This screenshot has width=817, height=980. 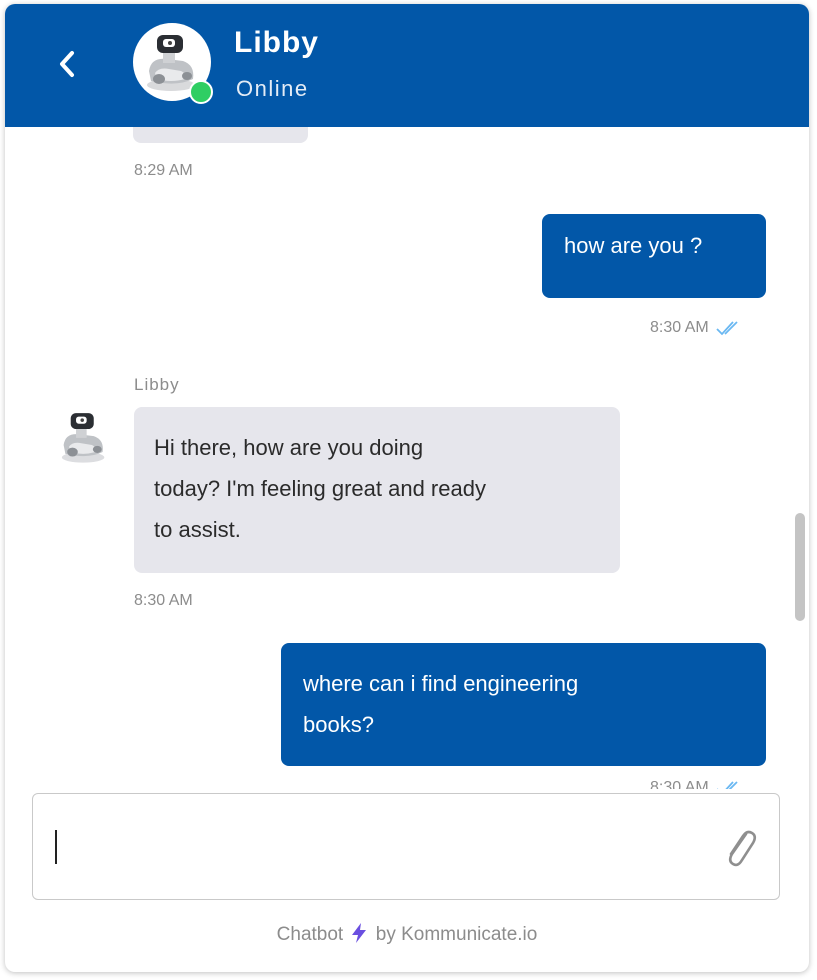 What do you see at coordinates (797, 458) in the screenshot?
I see `scrollbar-track` at bounding box center [797, 458].